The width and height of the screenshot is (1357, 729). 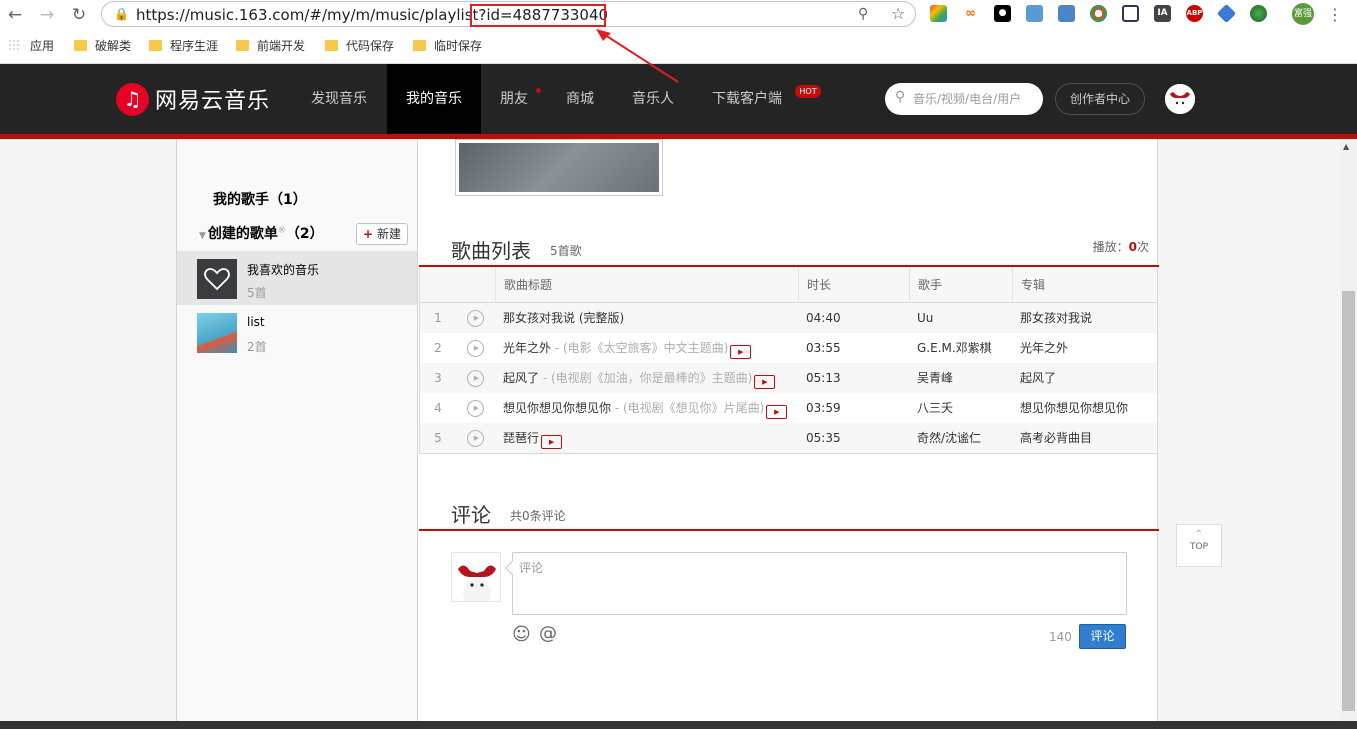 I want to click on scrollbar-thumb, so click(x=1348, y=501).